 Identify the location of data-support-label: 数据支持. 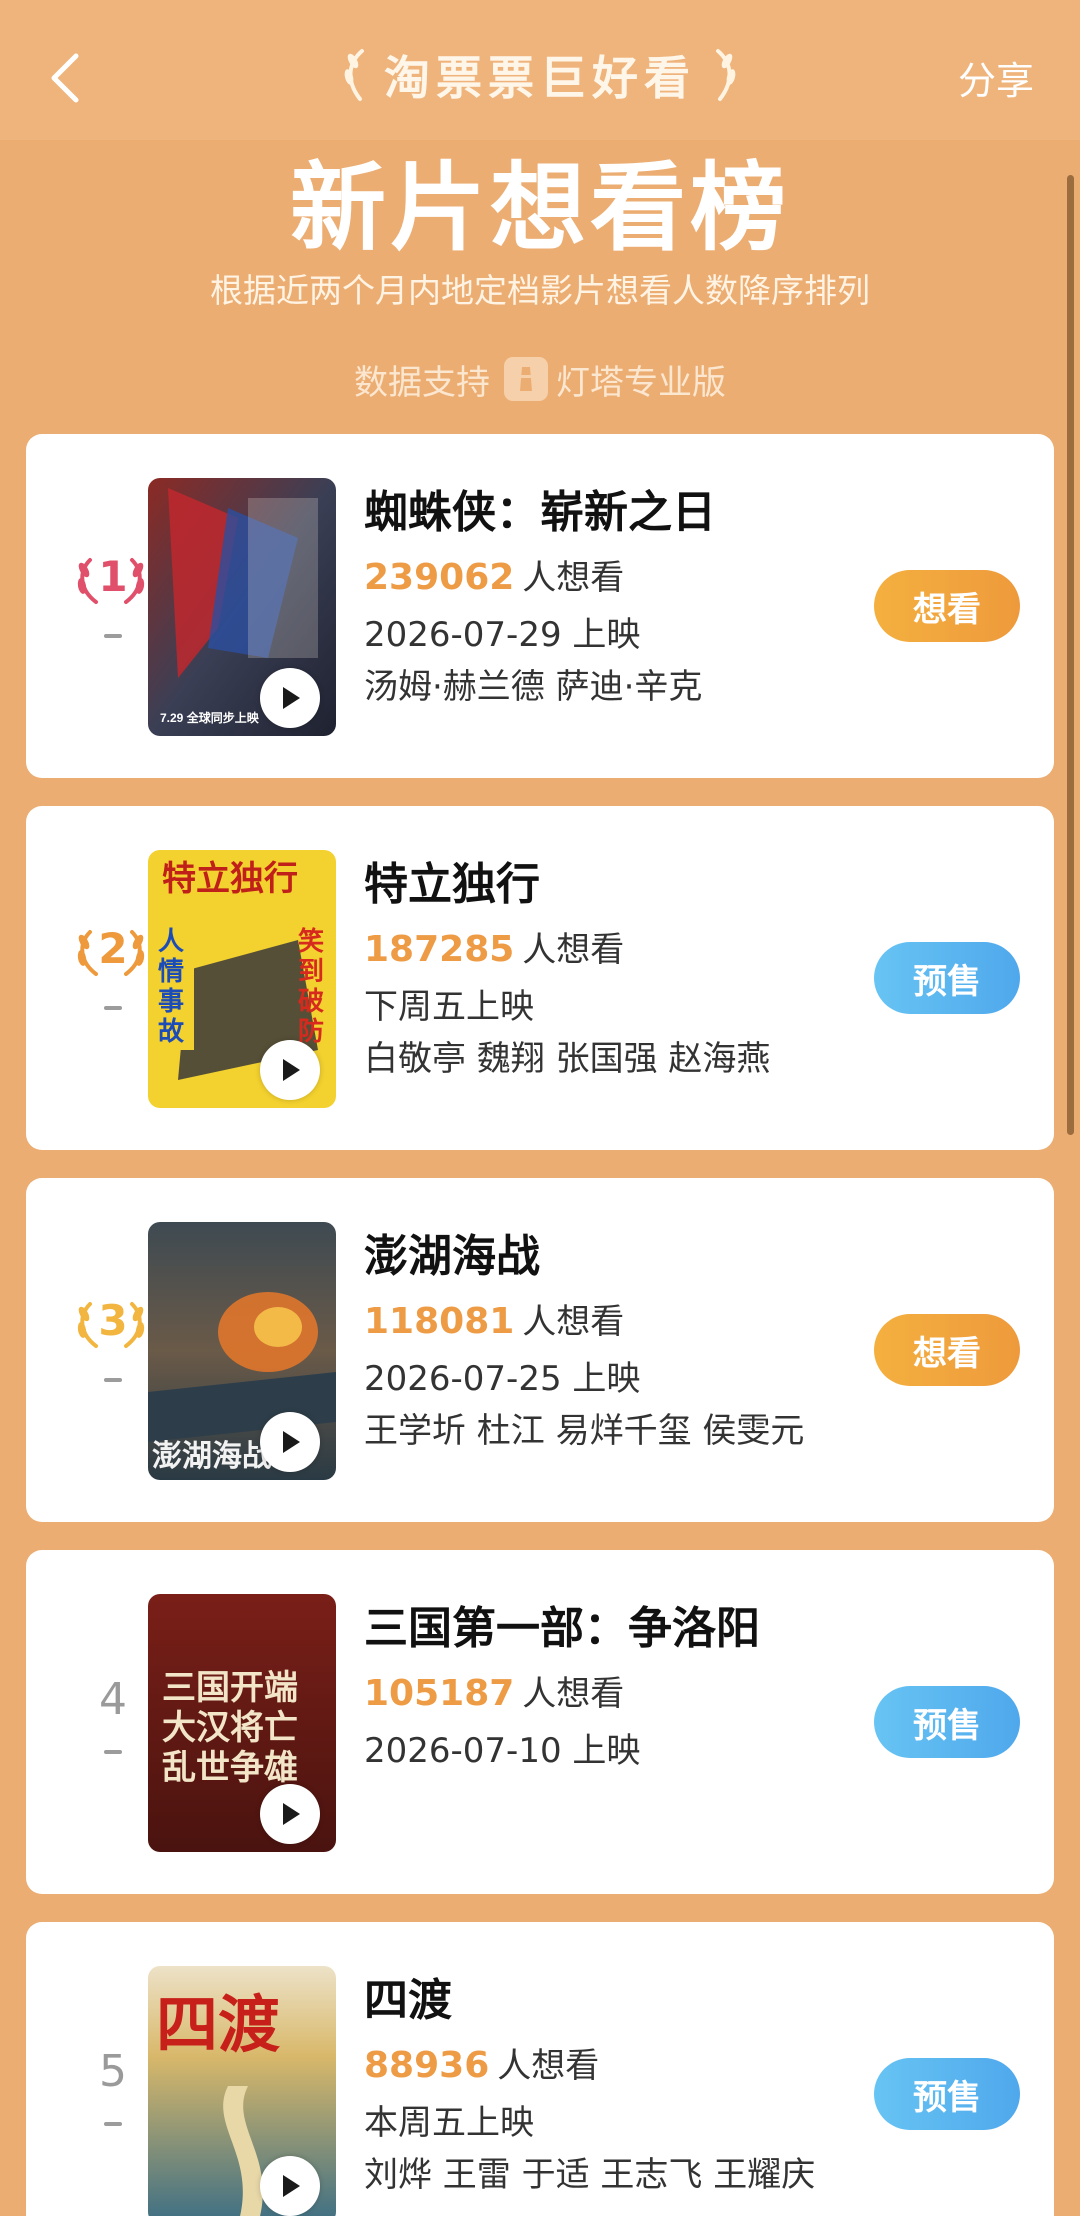
(422, 382).